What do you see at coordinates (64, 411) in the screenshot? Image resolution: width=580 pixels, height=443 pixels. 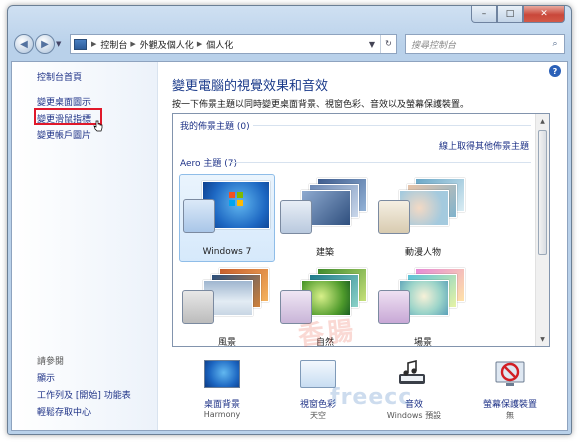 I see `see-also-link-ease-of-access: 輕鬆存取中心` at bounding box center [64, 411].